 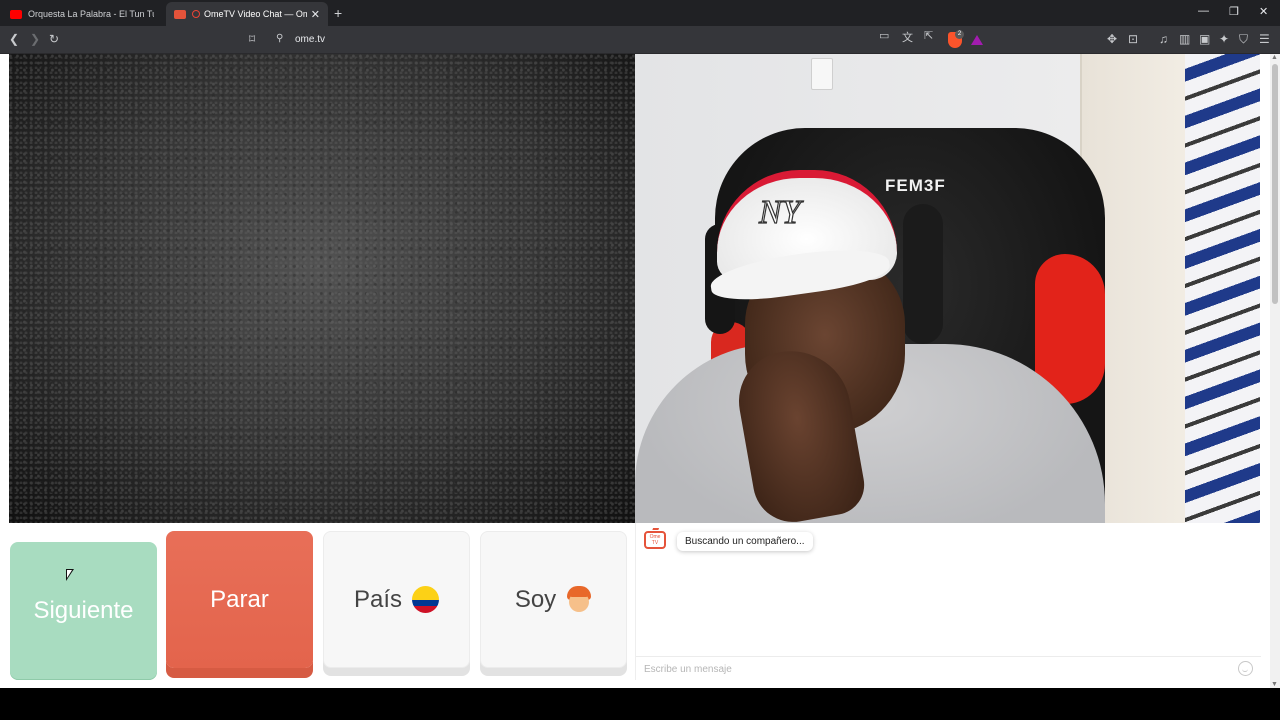 What do you see at coordinates (180, 14) in the screenshot?
I see `ometv-favicon-icon` at bounding box center [180, 14].